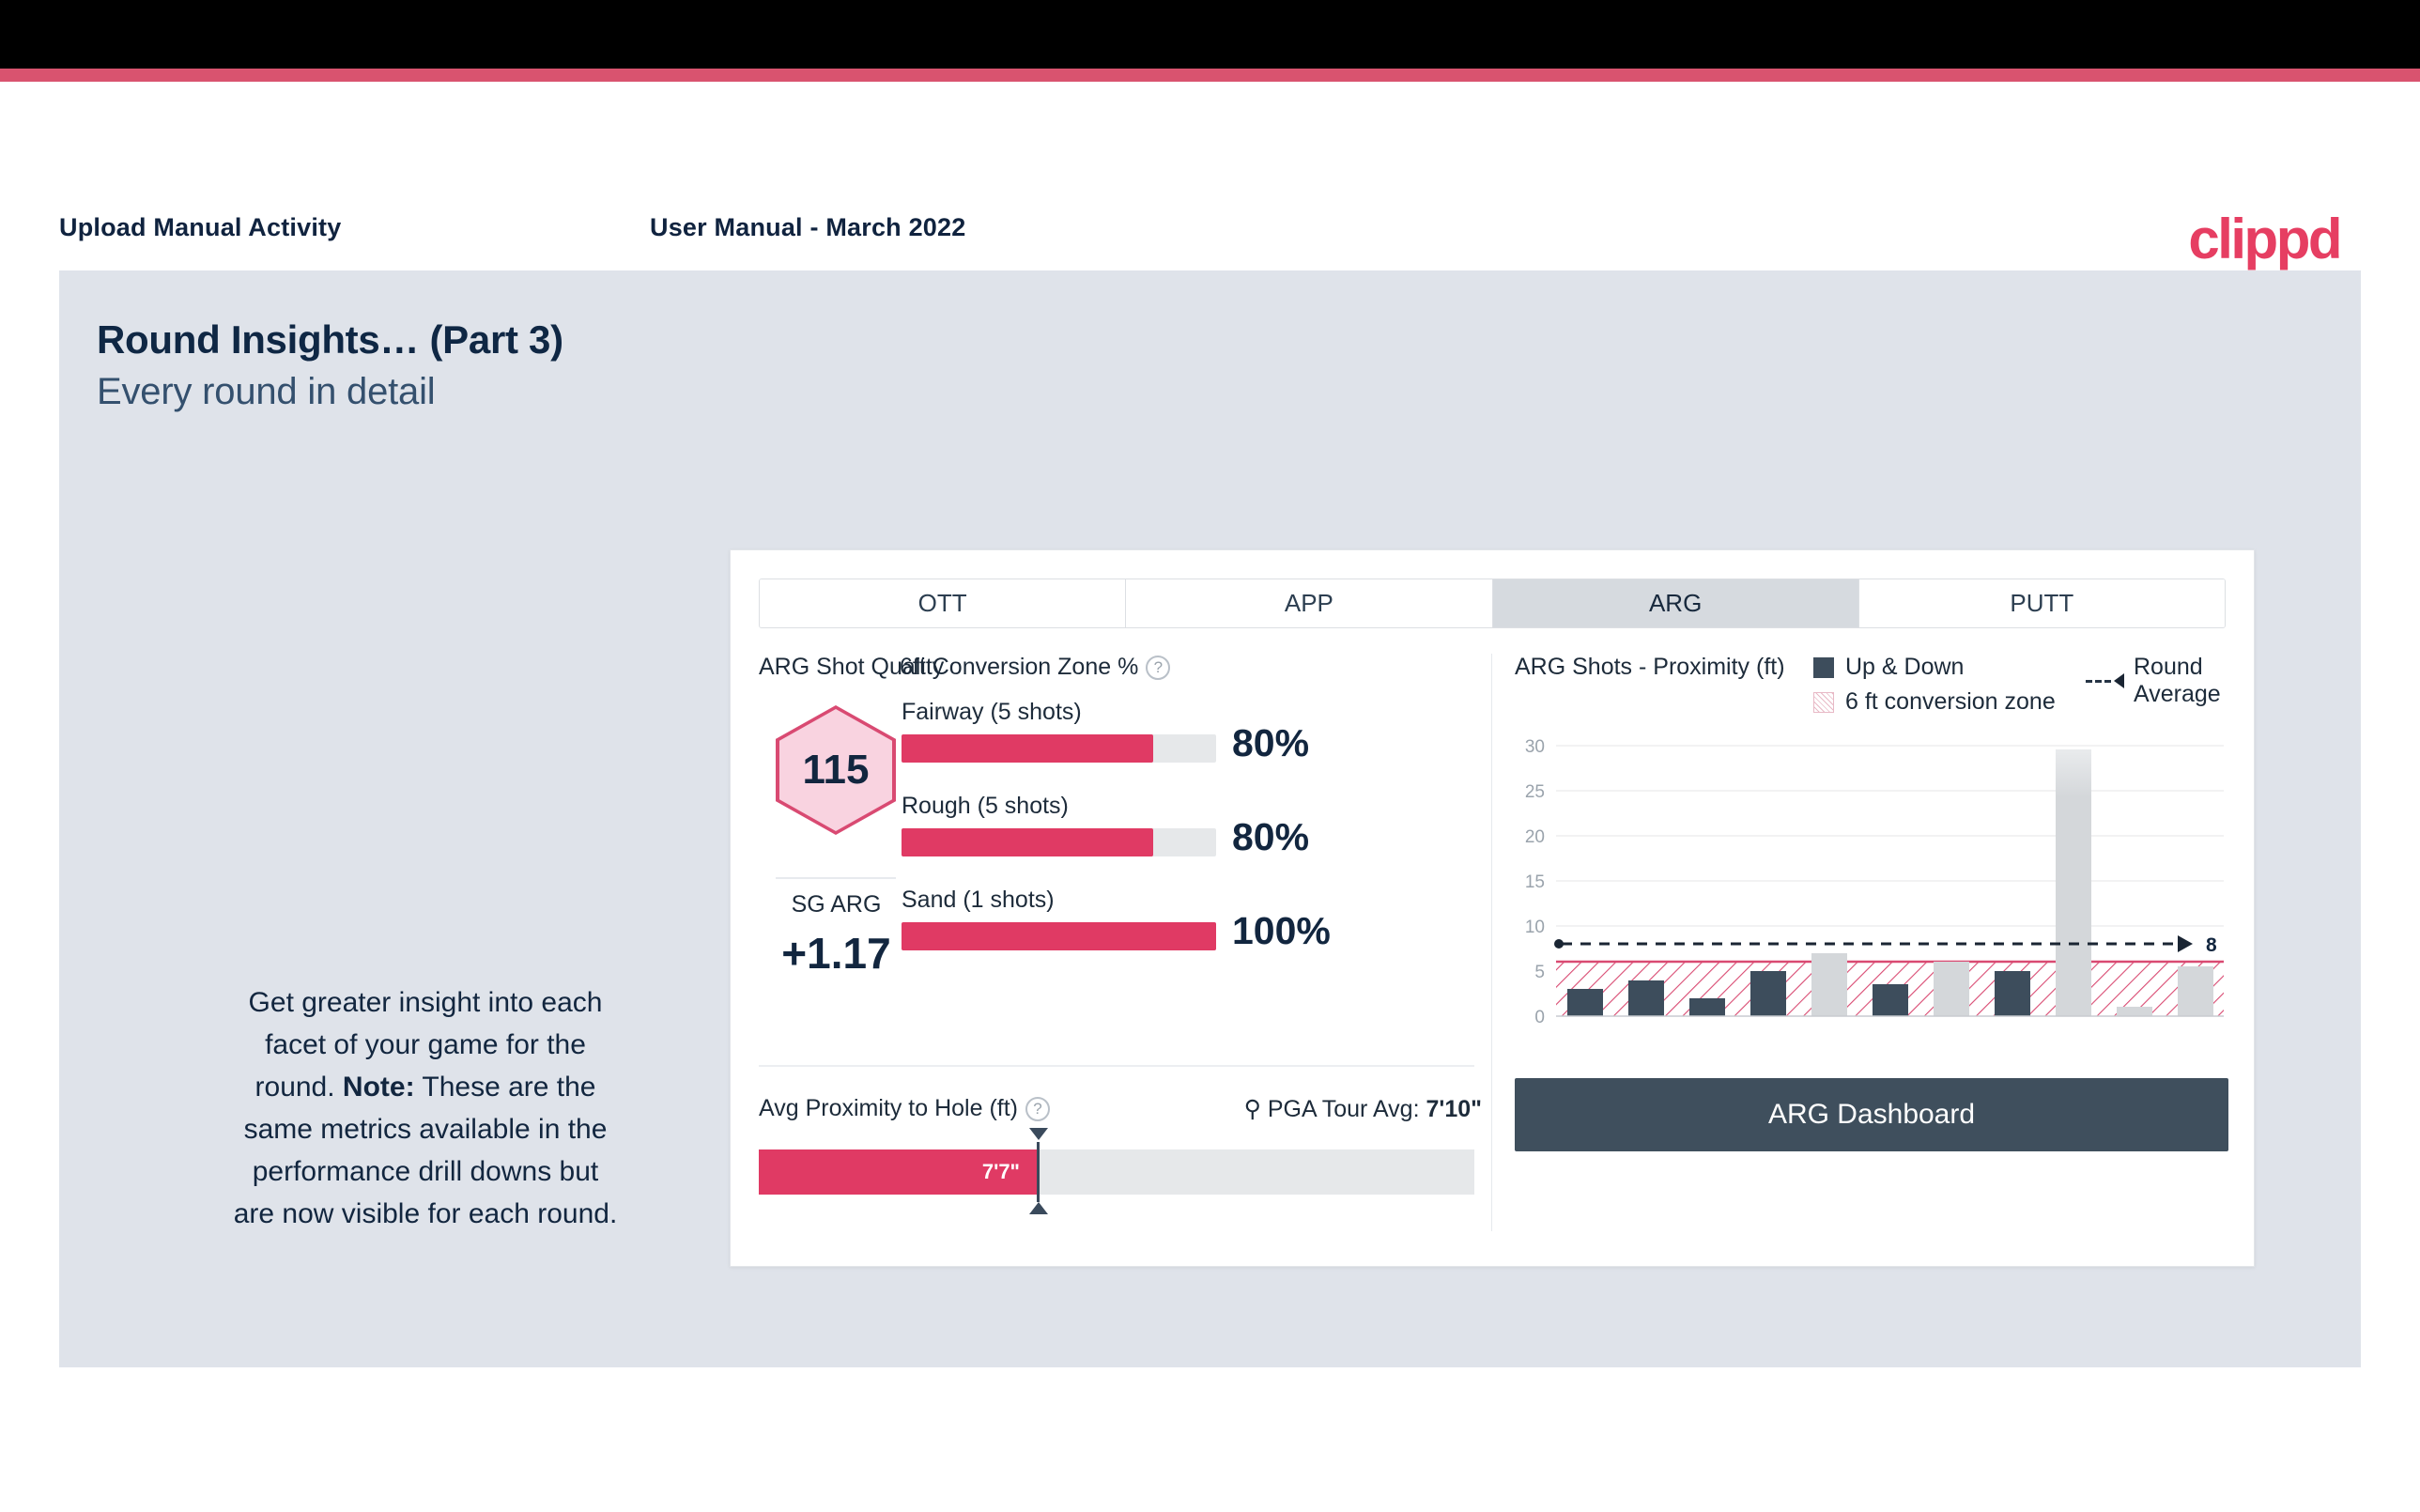 The height and width of the screenshot is (1512, 2420). What do you see at coordinates (1535, 747) in the screenshot?
I see `svg-text: 30` at bounding box center [1535, 747].